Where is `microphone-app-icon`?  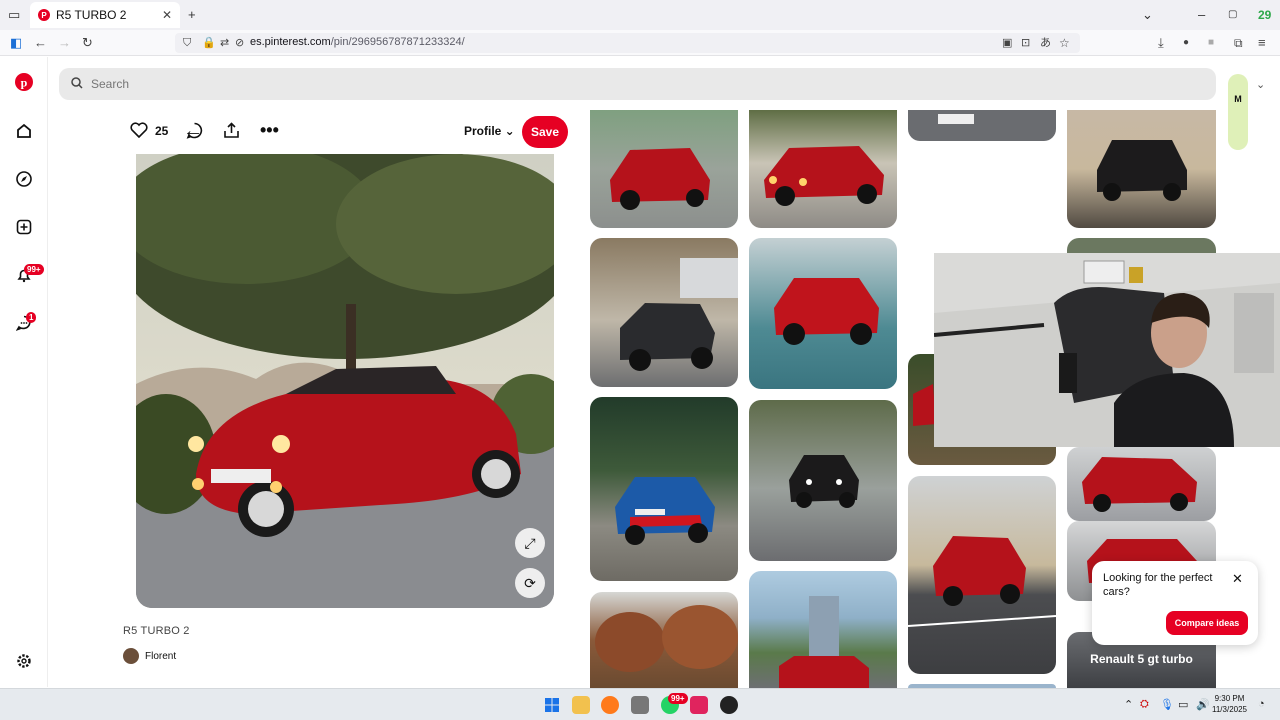
microphone-app-icon is located at coordinates (640, 705).